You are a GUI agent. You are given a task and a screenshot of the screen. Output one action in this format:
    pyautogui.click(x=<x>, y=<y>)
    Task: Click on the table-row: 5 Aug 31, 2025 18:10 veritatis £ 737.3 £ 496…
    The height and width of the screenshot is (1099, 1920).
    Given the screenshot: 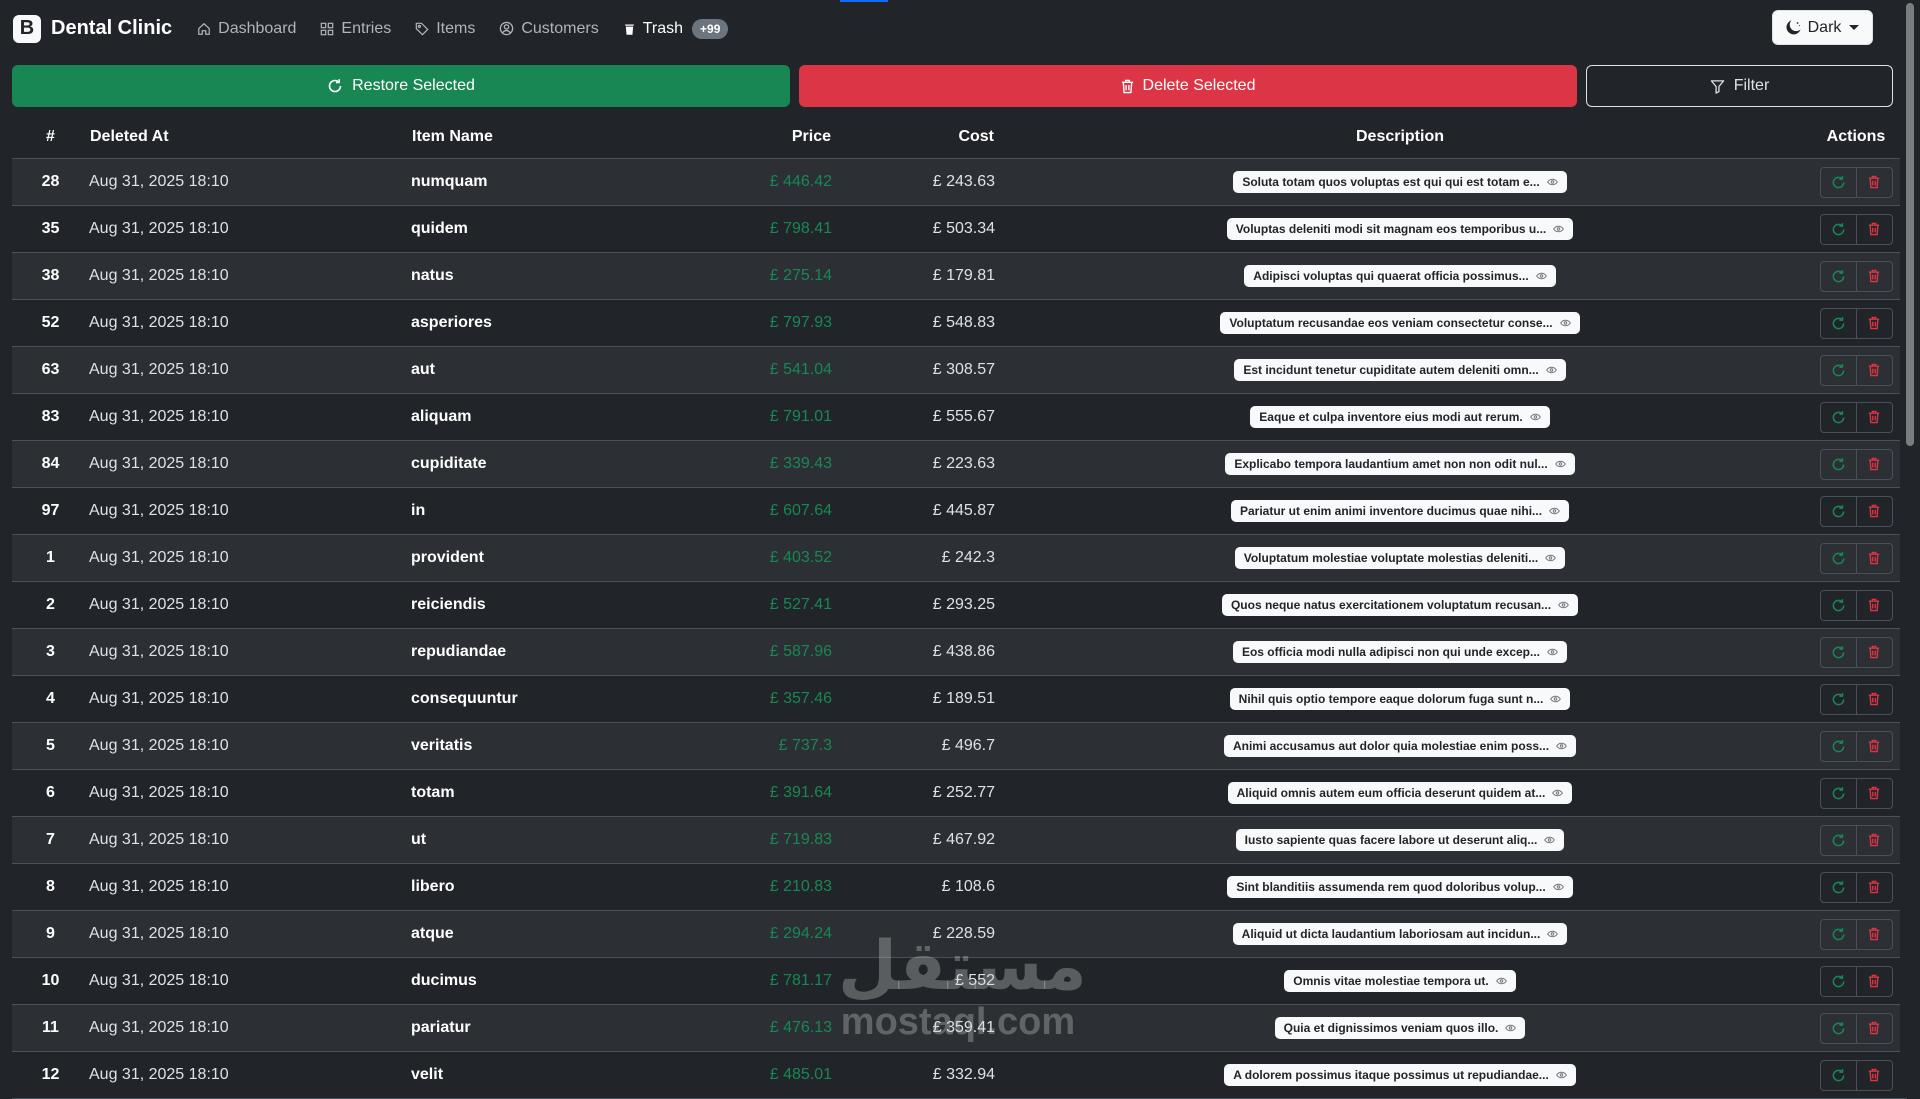 What is the action you would take?
    pyautogui.click(x=959, y=746)
    